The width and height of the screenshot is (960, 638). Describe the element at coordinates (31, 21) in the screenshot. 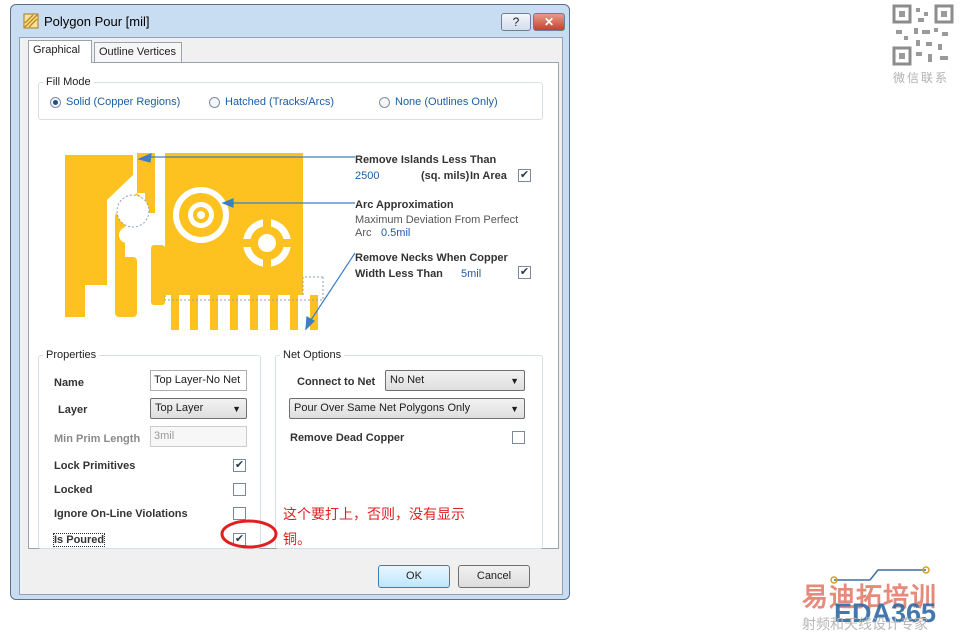

I see `polygon-pour-icon` at that location.